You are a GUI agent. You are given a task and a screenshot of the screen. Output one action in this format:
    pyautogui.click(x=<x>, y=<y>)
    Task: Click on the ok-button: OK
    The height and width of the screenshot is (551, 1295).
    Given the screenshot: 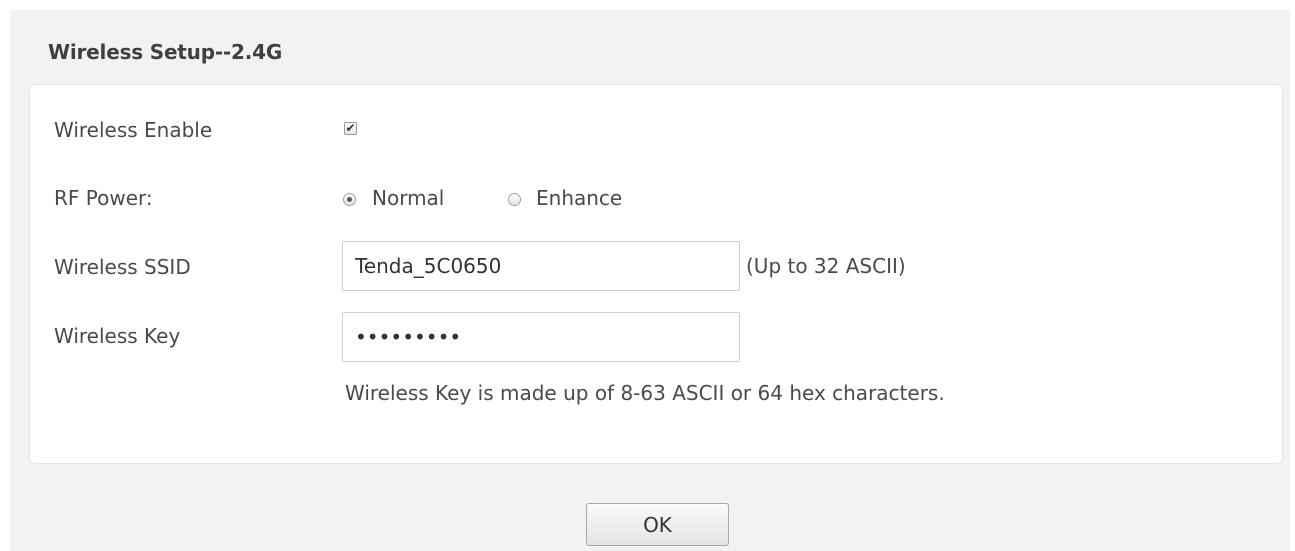 What is the action you would take?
    pyautogui.click(x=657, y=524)
    